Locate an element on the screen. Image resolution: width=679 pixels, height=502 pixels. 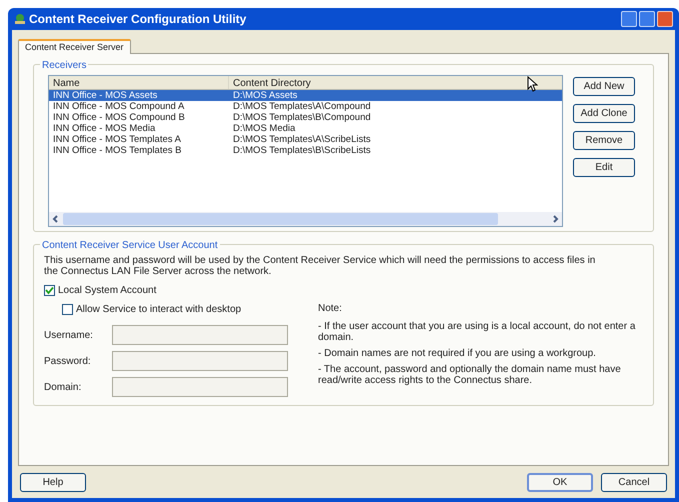
list-row: INN Office - MOS Media D:\MOS Media is located at coordinates (305, 128).